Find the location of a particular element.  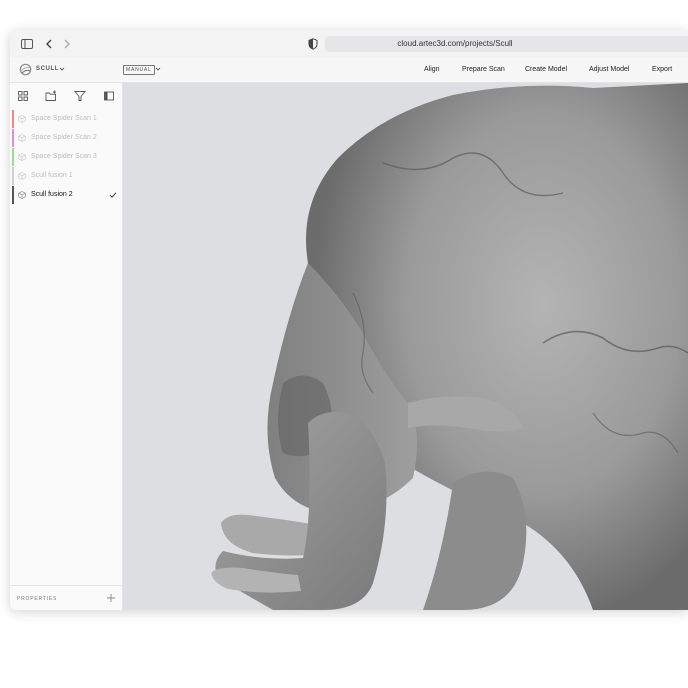

scan-item-space-spider-scan-2: Space Spider Scan 2 is located at coordinates (66, 138).